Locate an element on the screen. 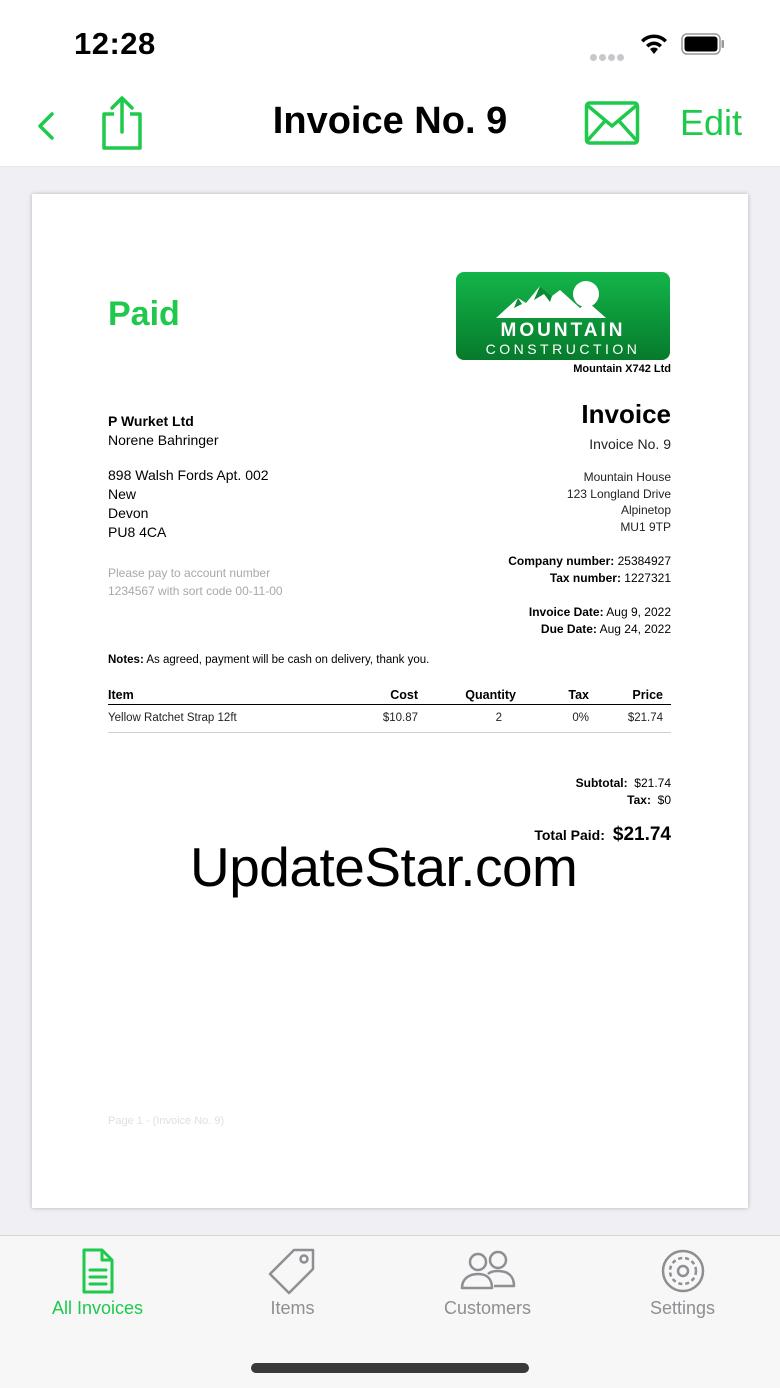  tax-number-row: Tax number: 1227321 is located at coordinates (589, 578).